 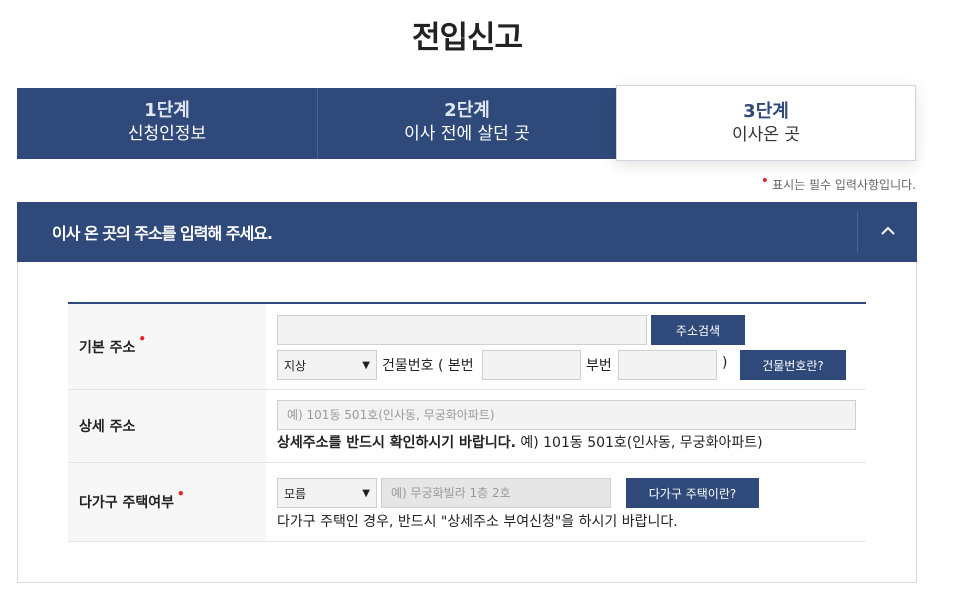 What do you see at coordinates (167, 110) in the screenshot?
I see `step-number: 1단계` at bounding box center [167, 110].